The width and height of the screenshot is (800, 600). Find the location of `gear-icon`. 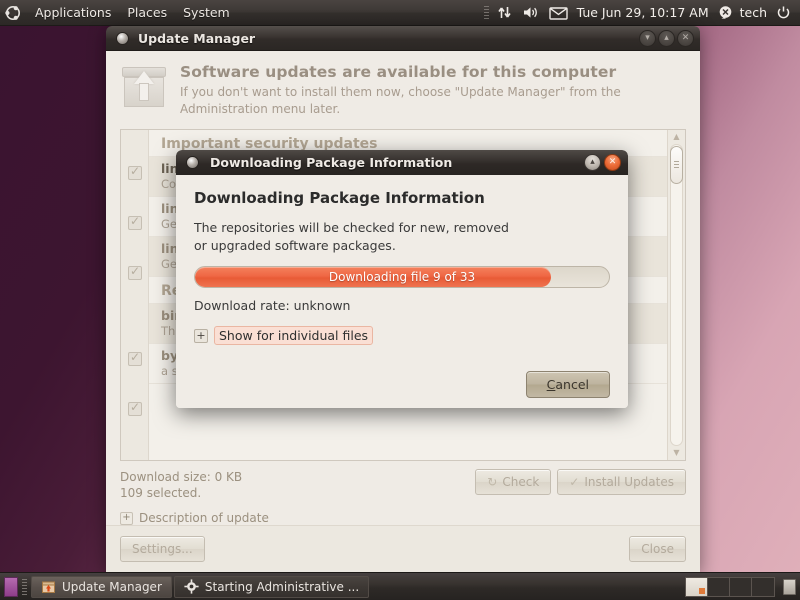

gear-icon is located at coordinates (191, 586).